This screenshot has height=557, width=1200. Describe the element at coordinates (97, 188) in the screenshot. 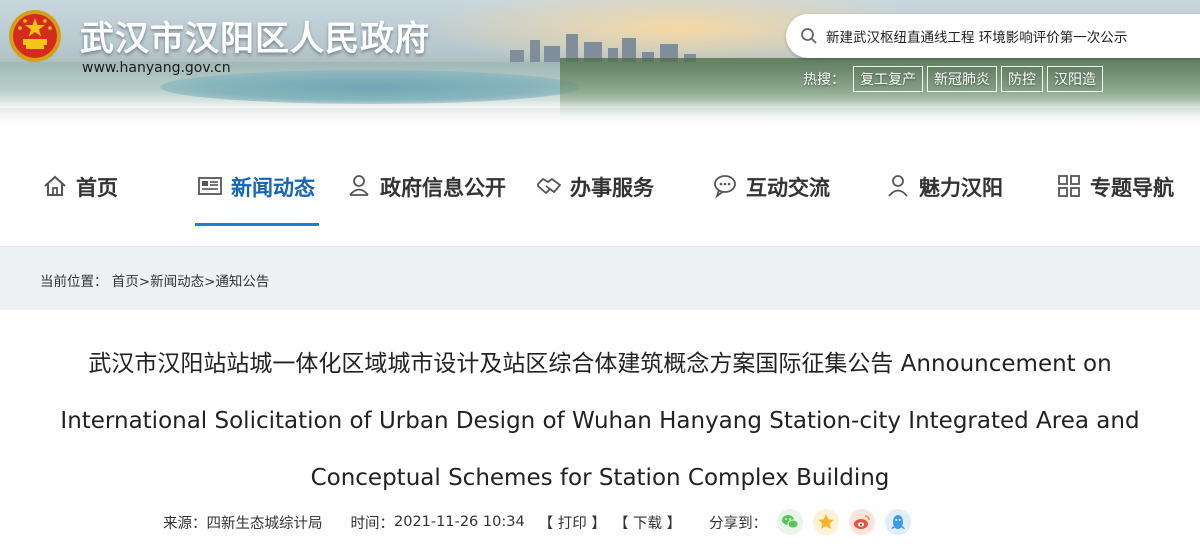

I see `nav-label: 首页` at that location.